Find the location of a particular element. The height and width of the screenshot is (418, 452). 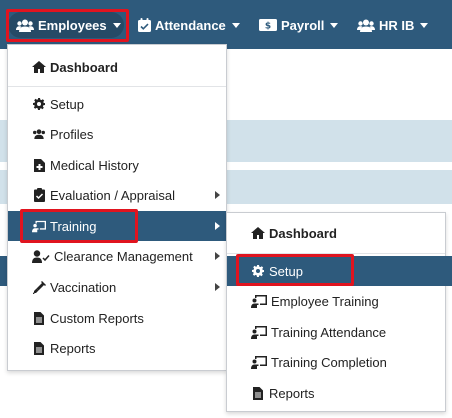

menu-item-label: Setup is located at coordinates (67, 104).